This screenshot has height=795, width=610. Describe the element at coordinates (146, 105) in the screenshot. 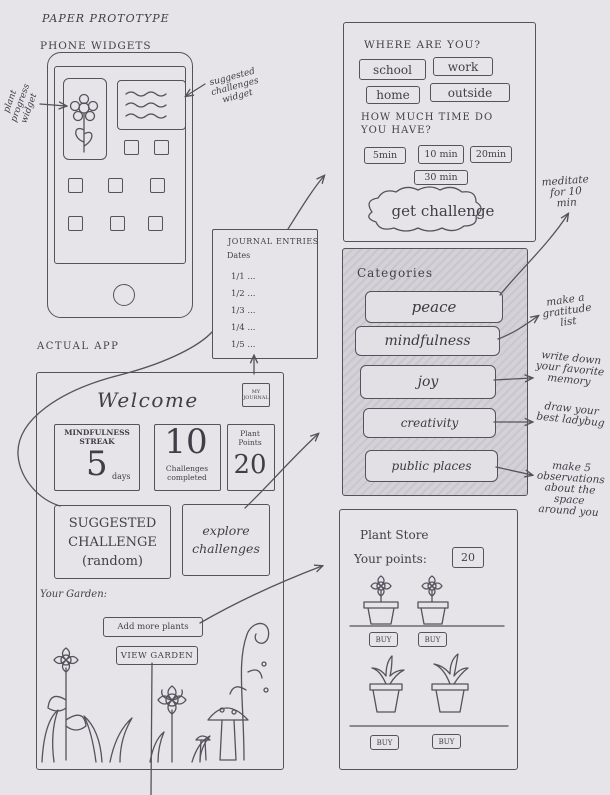

I see `squiggle-lines` at that location.